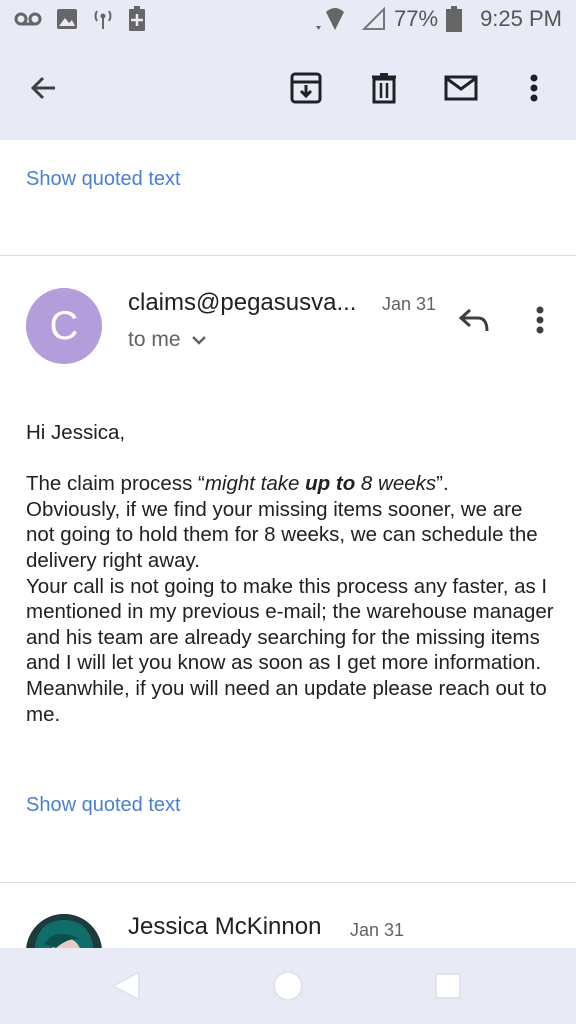 The image size is (576, 1024). I want to click on avatar-letter: C, so click(64, 325).